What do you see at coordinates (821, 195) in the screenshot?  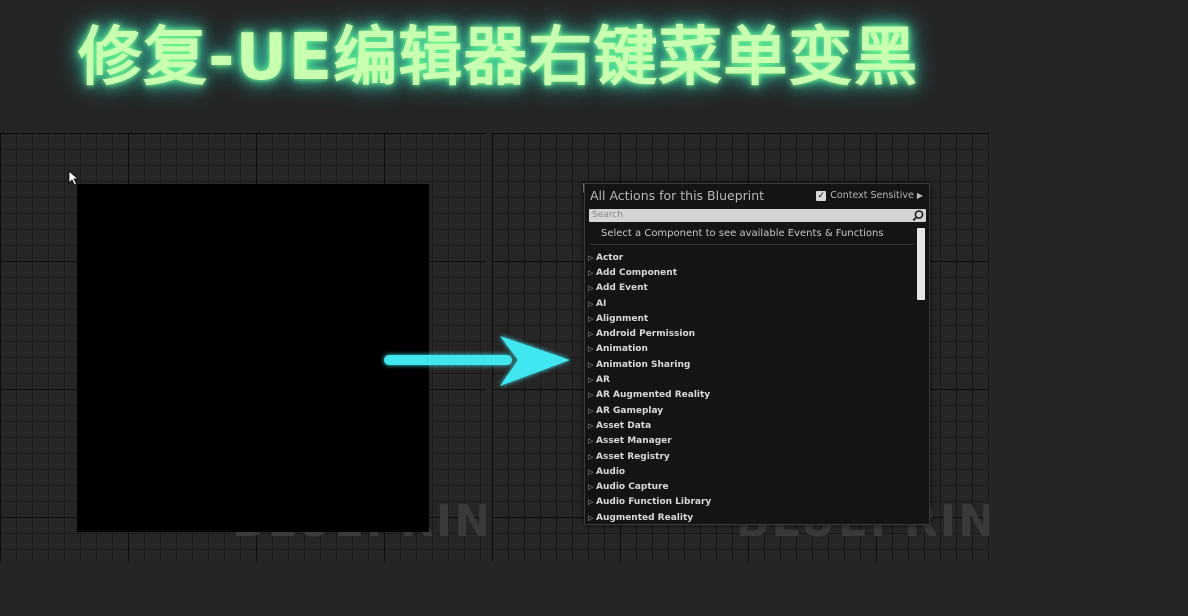 I see `check-icon: ✓` at bounding box center [821, 195].